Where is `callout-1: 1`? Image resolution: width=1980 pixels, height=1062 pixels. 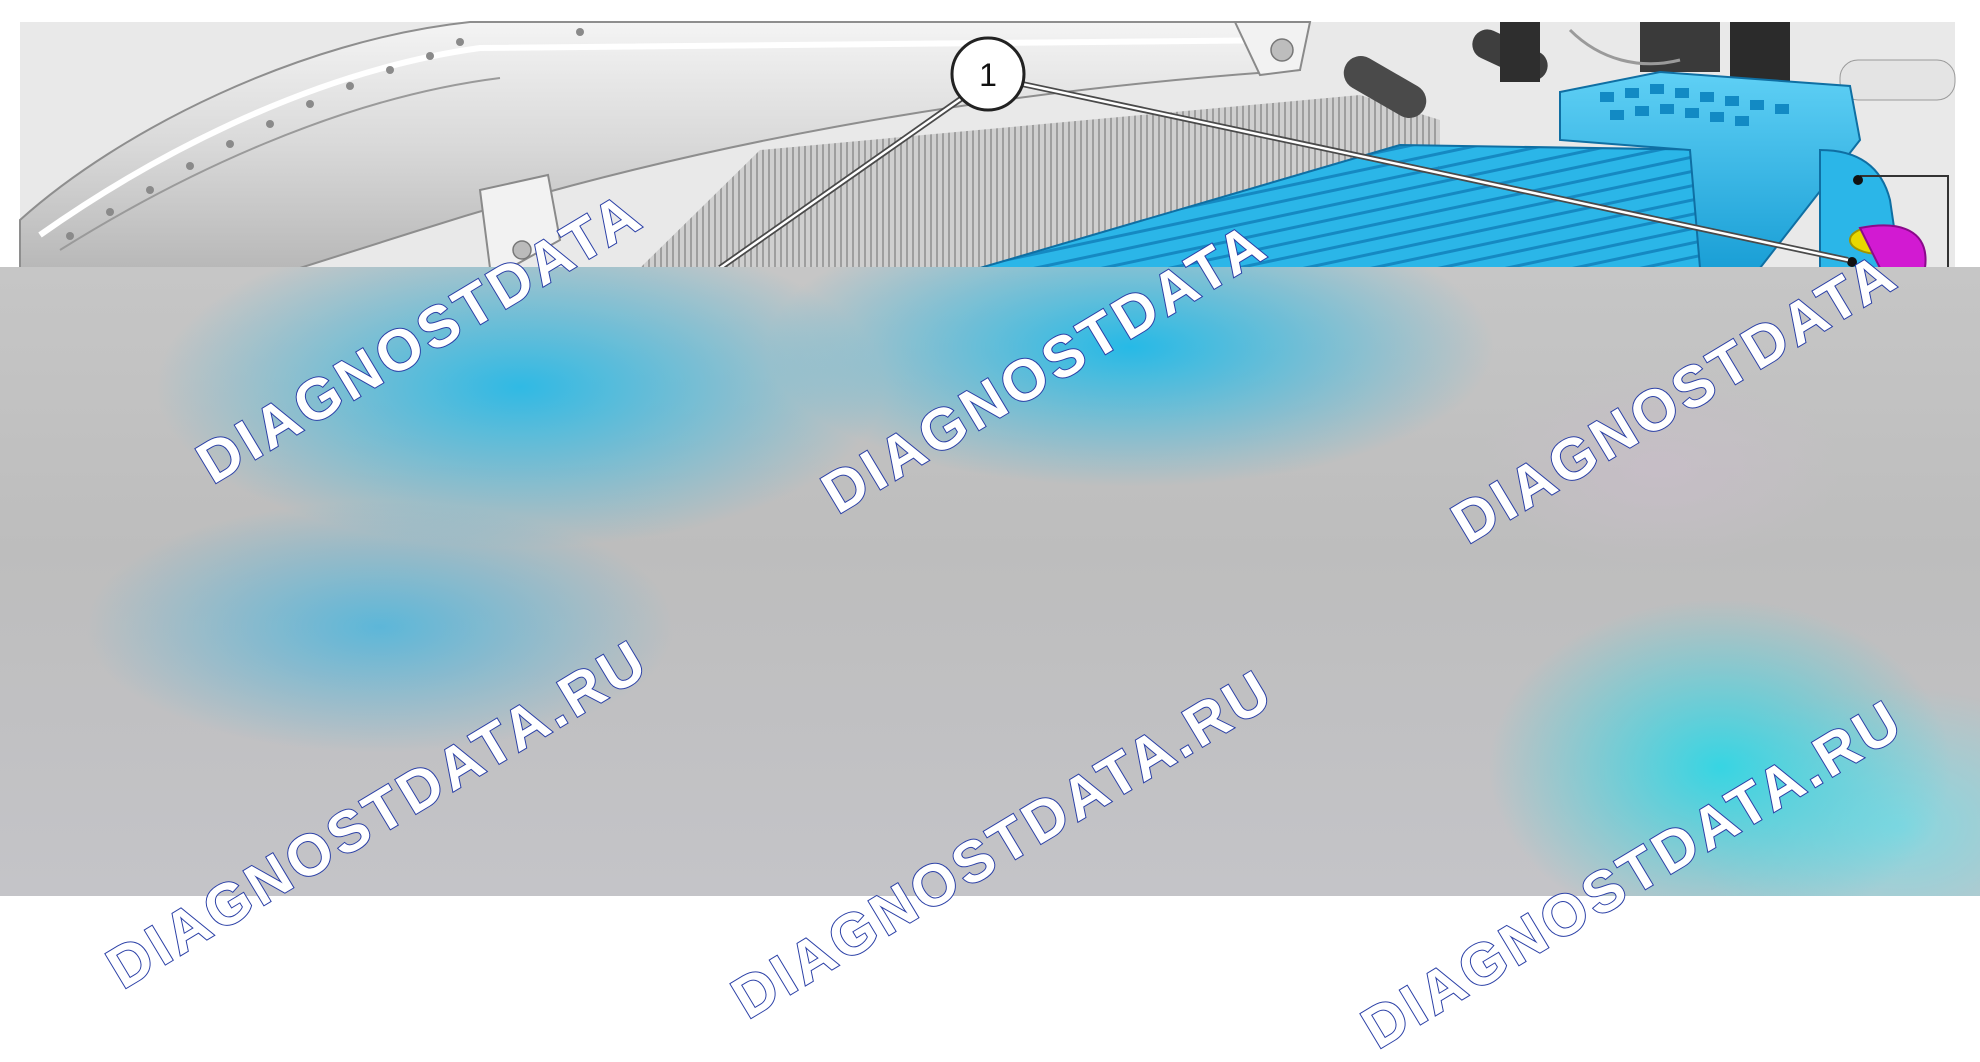 callout-1: 1 is located at coordinates (988, 74).